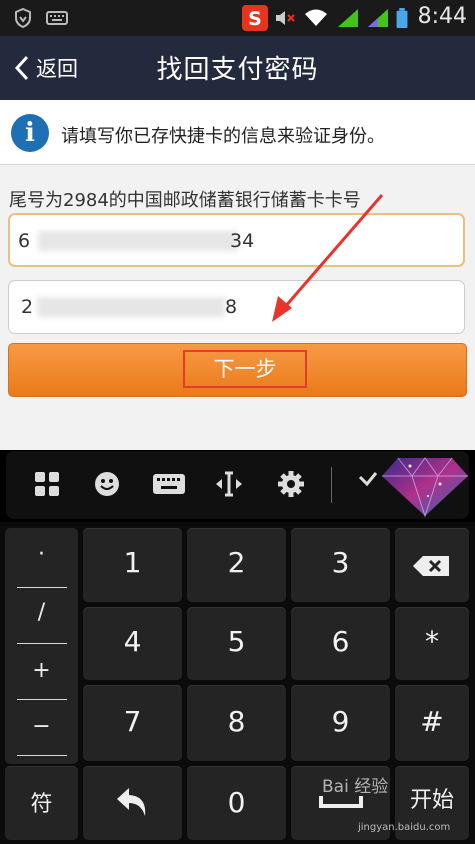  I want to click on space-key, so click(340, 803).